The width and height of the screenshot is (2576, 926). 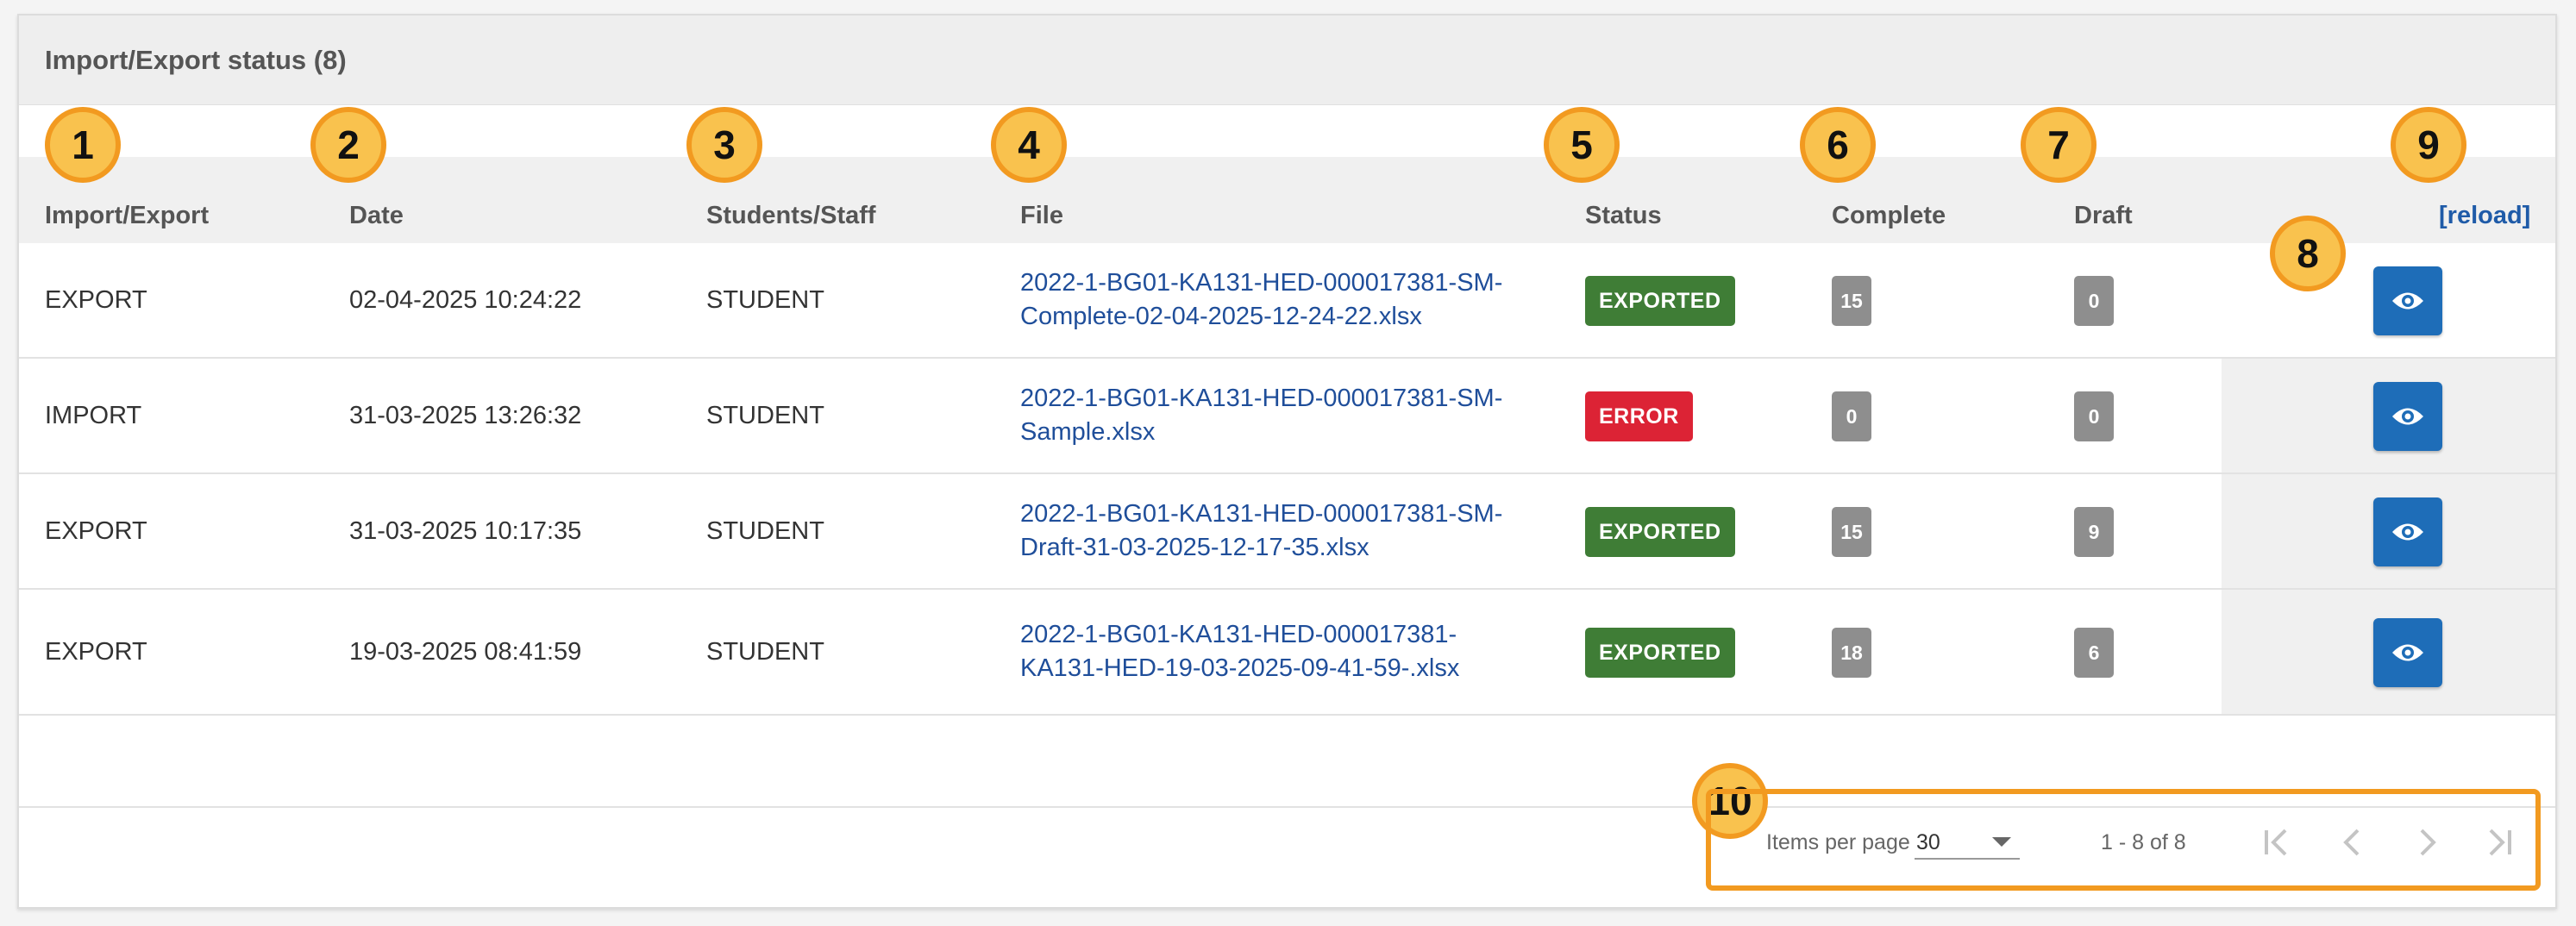 I want to click on first-page-icon, so click(x=2276, y=842).